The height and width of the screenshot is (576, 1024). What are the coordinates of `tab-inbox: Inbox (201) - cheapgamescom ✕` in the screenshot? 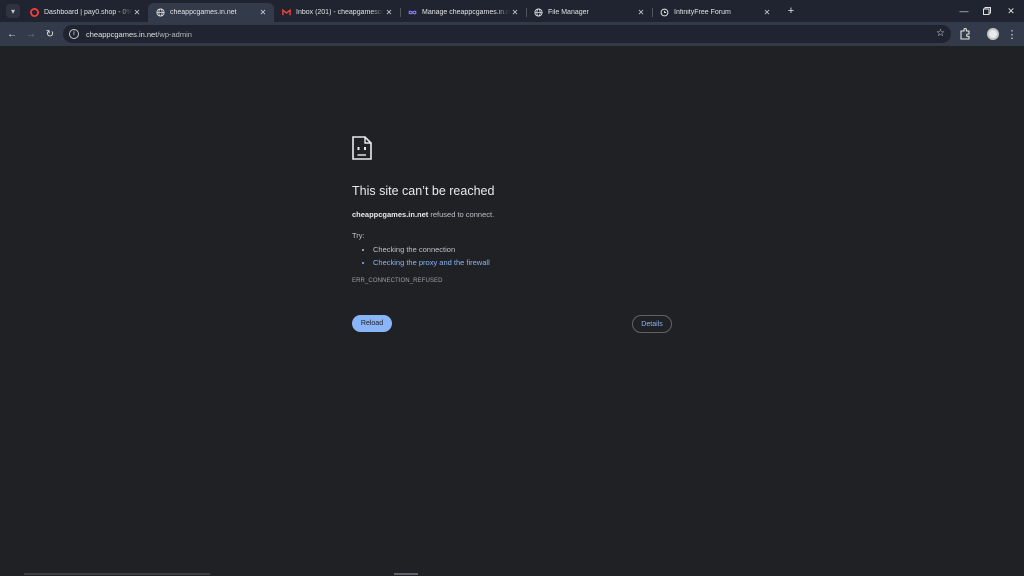 It's located at (337, 12).